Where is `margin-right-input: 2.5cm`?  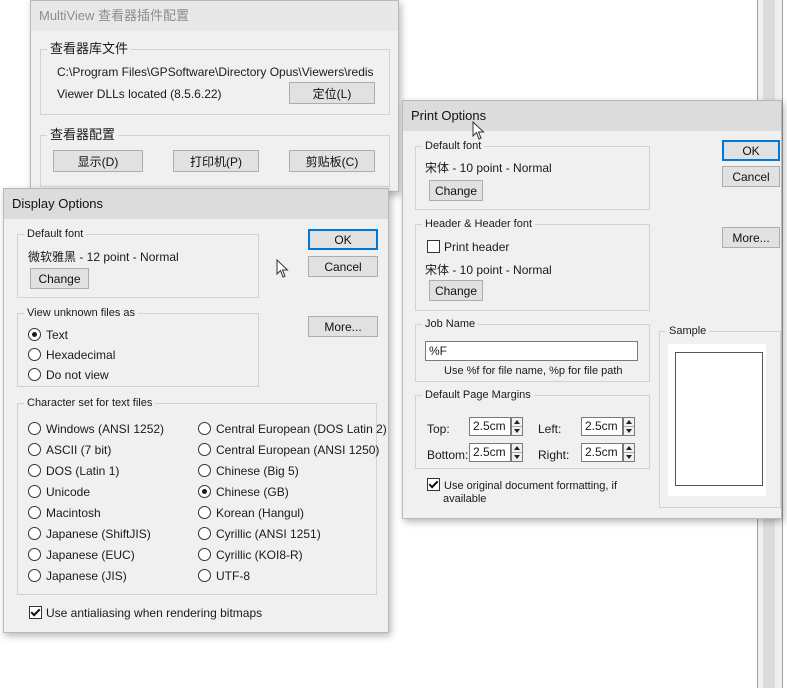 margin-right-input: 2.5cm is located at coordinates (602, 452).